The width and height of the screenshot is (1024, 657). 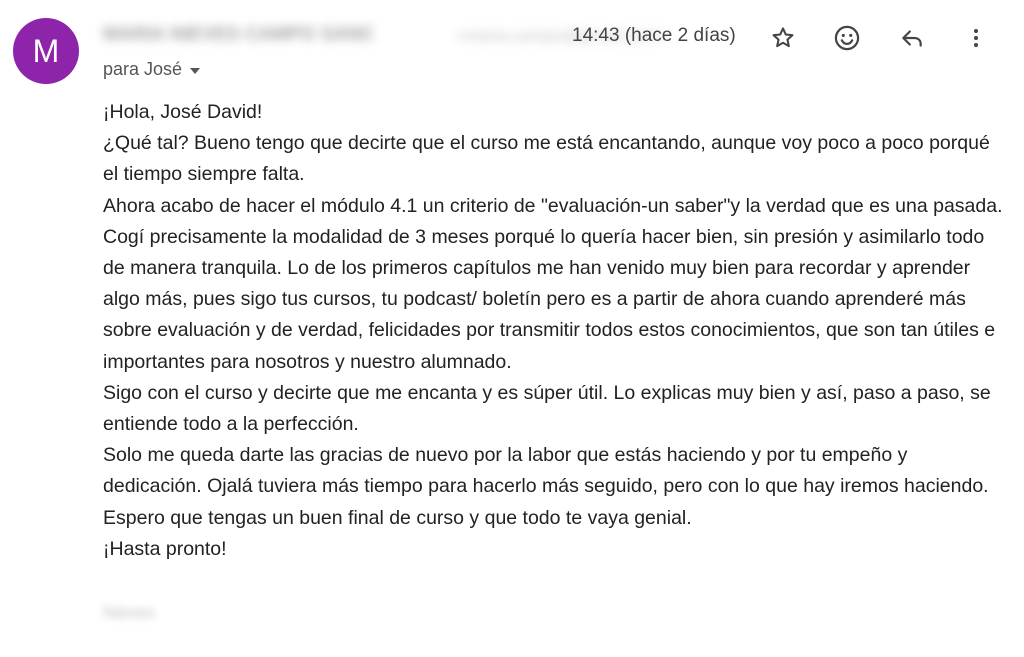 I want to click on emoji-icon, so click(x=847, y=38).